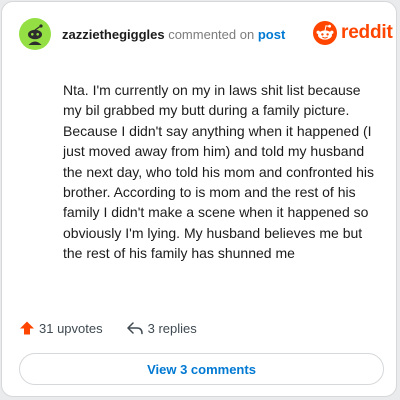  I want to click on reddit-logo: reddit, so click(353, 33).